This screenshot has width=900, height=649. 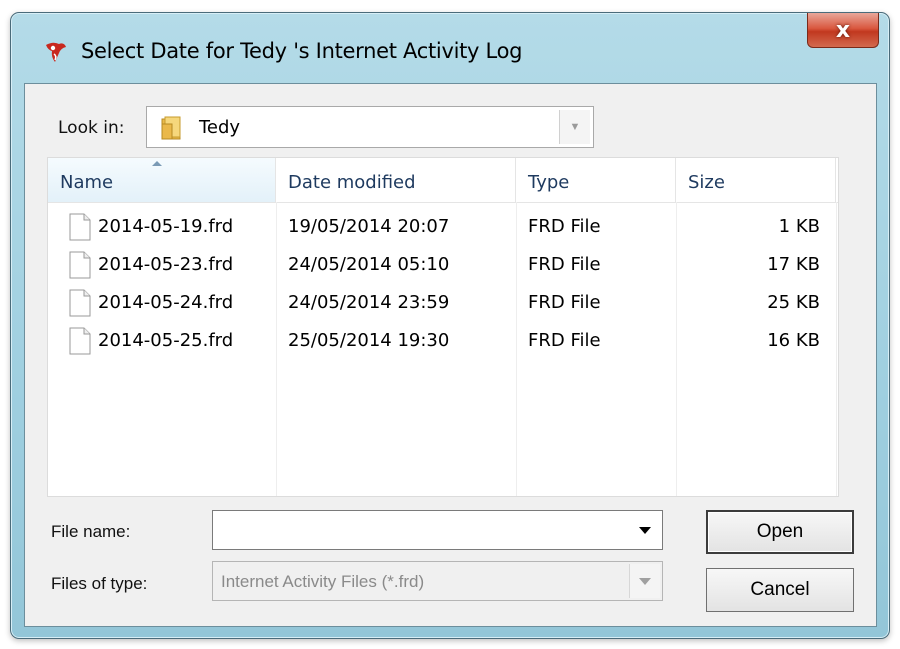 I want to click on file-type-value: Internet Activity Files (*.frd), so click(x=323, y=581).